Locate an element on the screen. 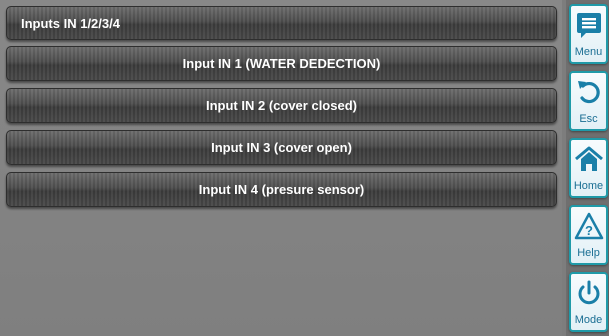 Image resolution: width=609 pixels, height=336 pixels. input-in4-button: Input IN 4 (presure sensor) is located at coordinates (281, 189).